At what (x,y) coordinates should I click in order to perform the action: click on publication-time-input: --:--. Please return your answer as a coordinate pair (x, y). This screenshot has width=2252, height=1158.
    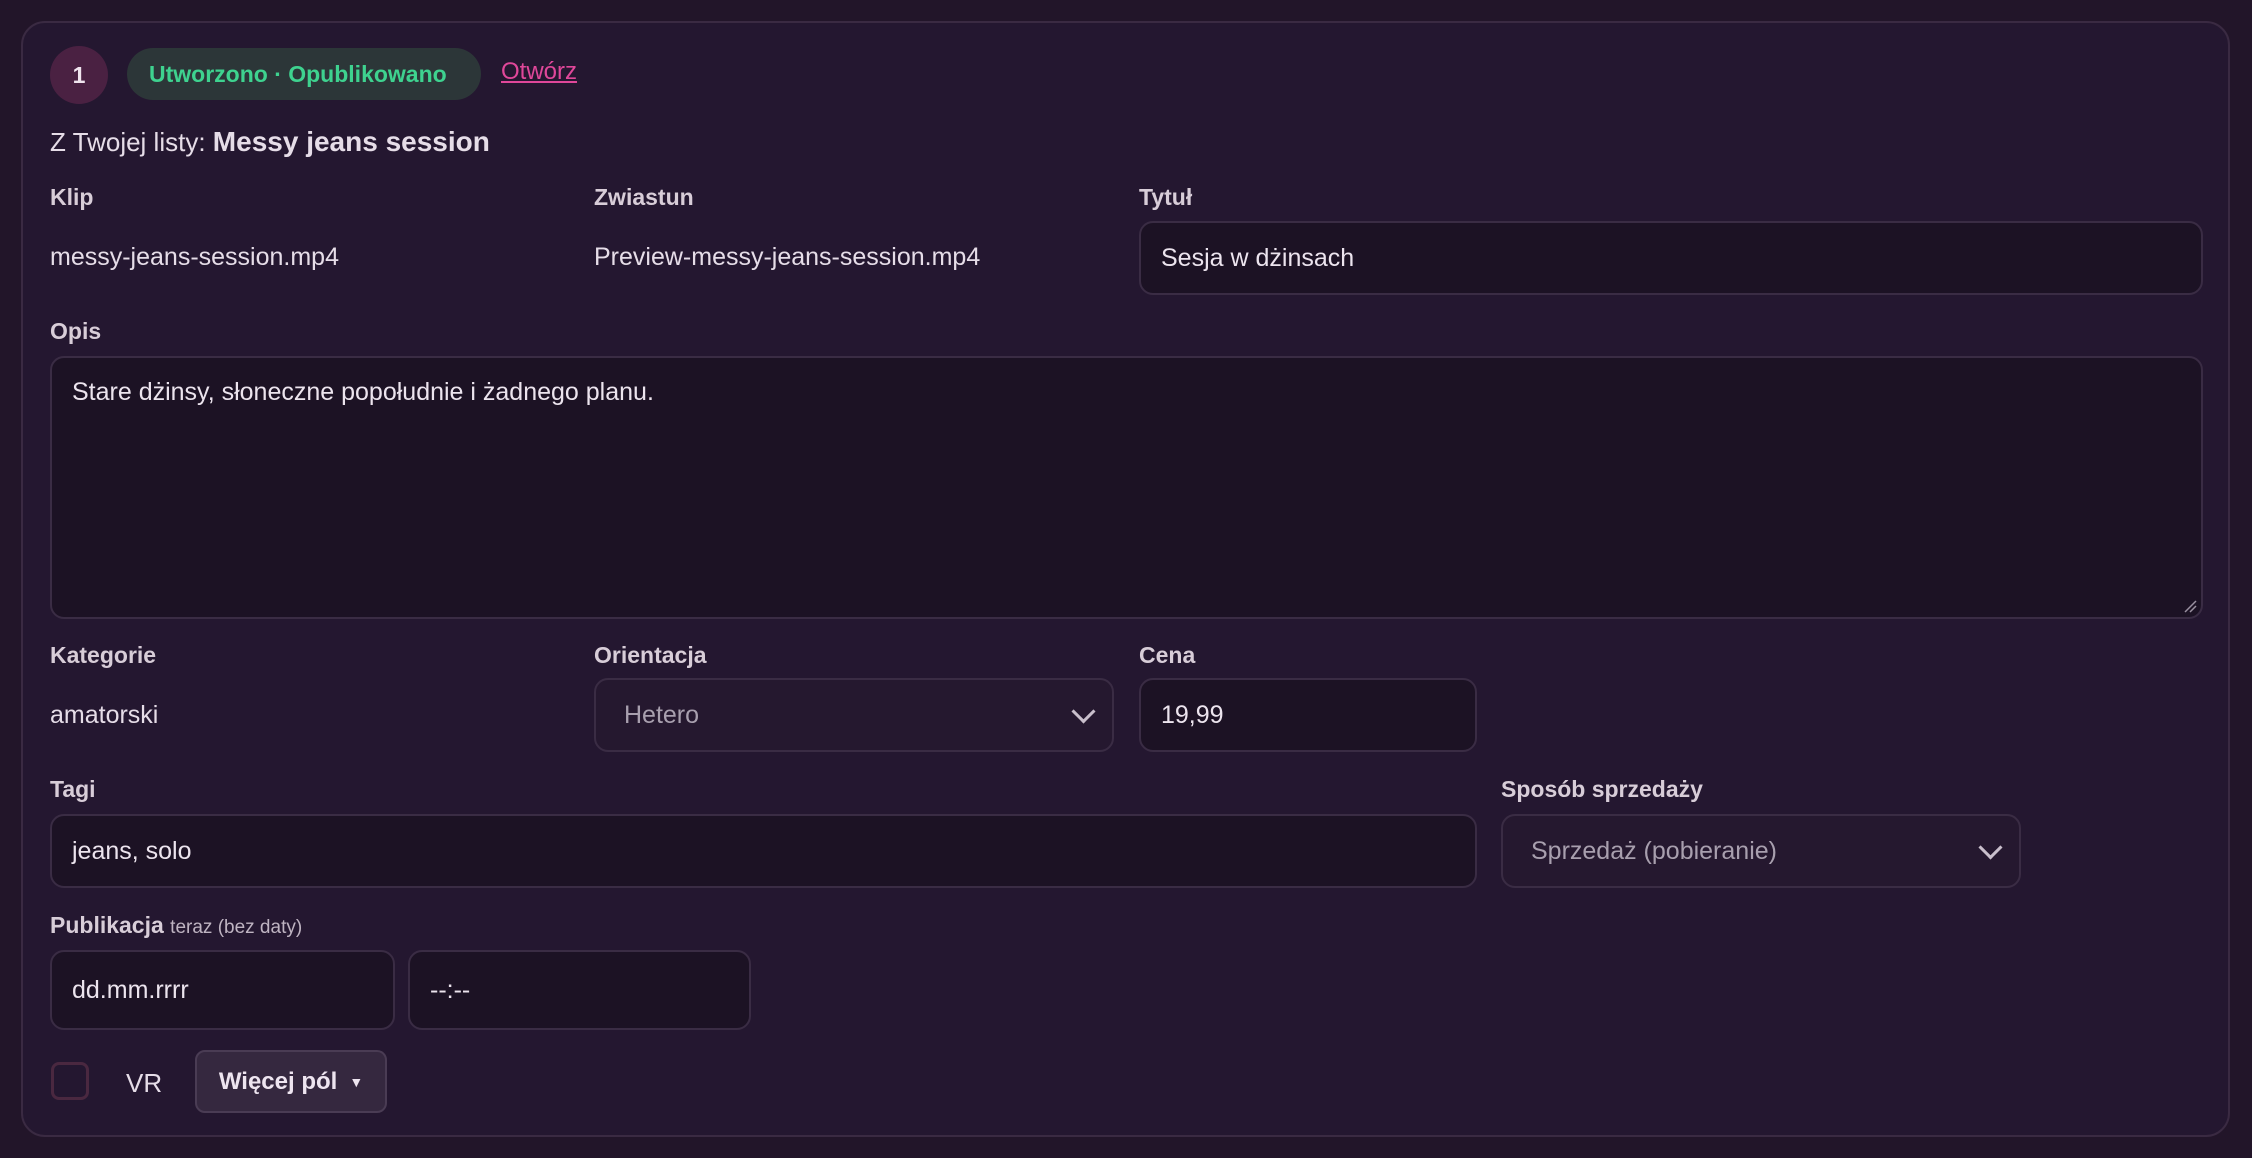
    Looking at the image, I should click on (579, 990).